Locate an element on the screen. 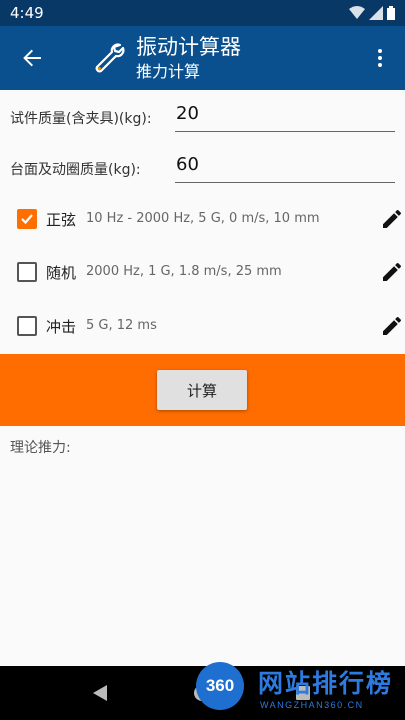  calculate-button: 计算 is located at coordinates (202, 390).